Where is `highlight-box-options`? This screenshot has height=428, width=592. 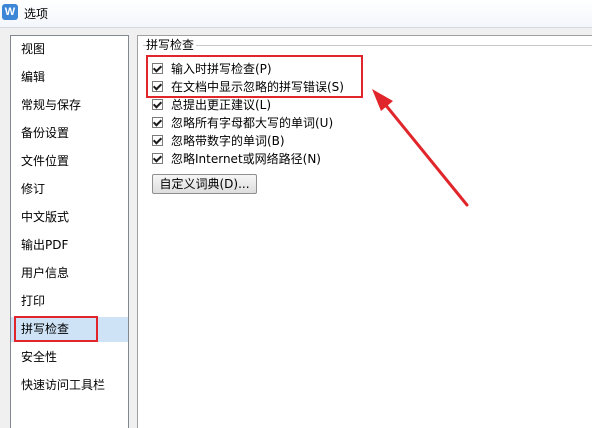 highlight-box-options is located at coordinates (254, 76).